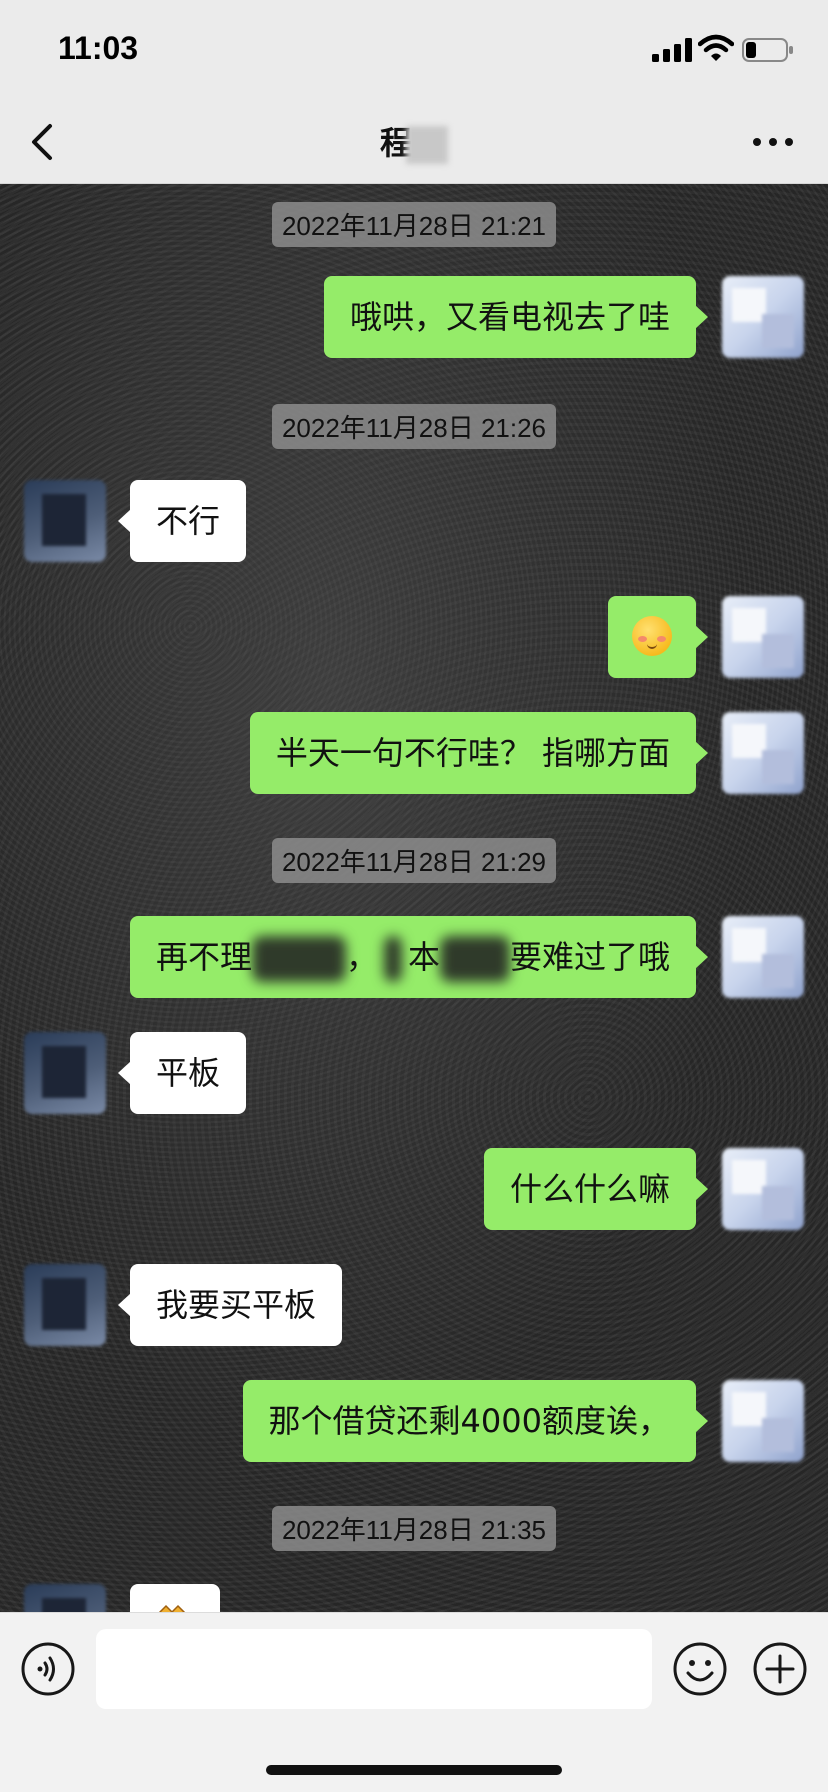 Image resolution: width=828 pixels, height=1792 pixels. I want to click on input-bar, so click(414, 1702).